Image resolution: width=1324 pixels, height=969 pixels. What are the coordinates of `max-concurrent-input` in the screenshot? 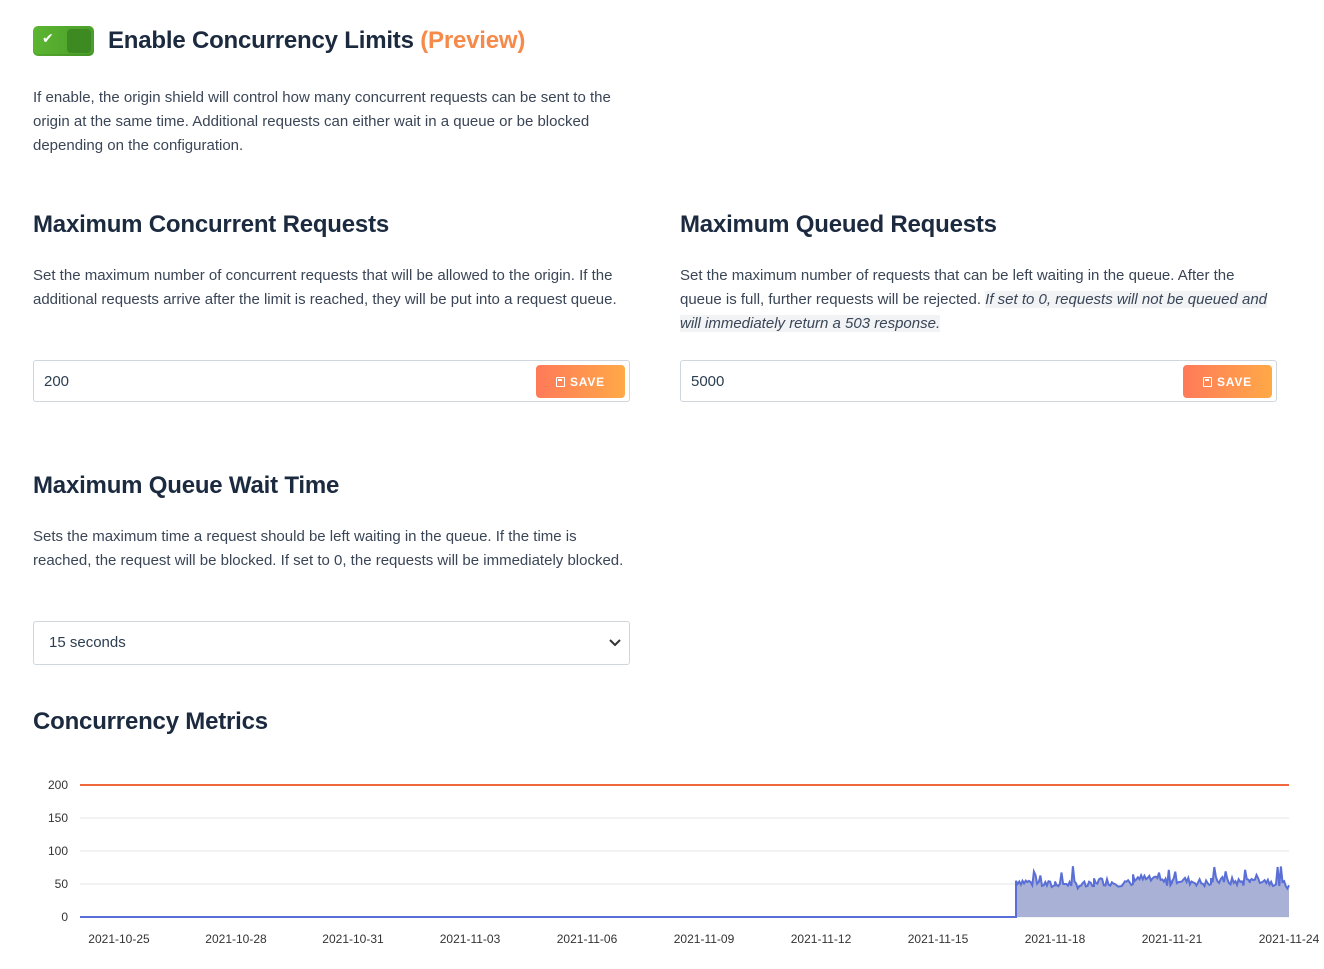 It's located at (242, 381).